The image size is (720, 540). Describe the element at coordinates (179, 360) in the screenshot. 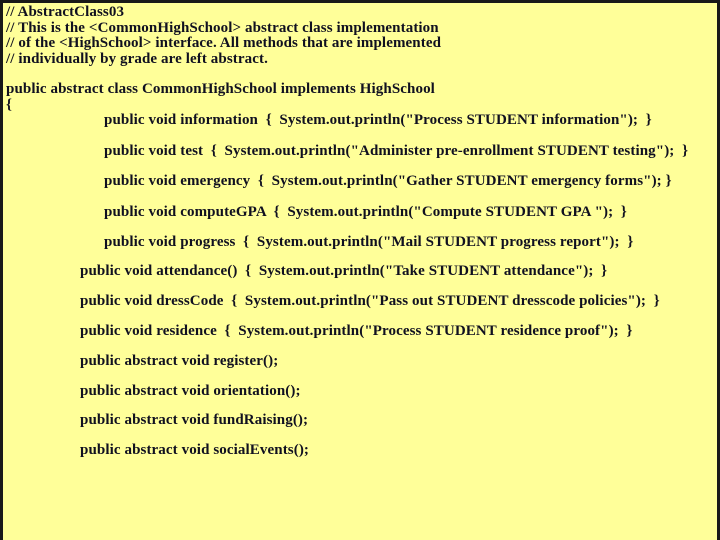

I see `abstract-method-register: public abstract void register();` at that location.